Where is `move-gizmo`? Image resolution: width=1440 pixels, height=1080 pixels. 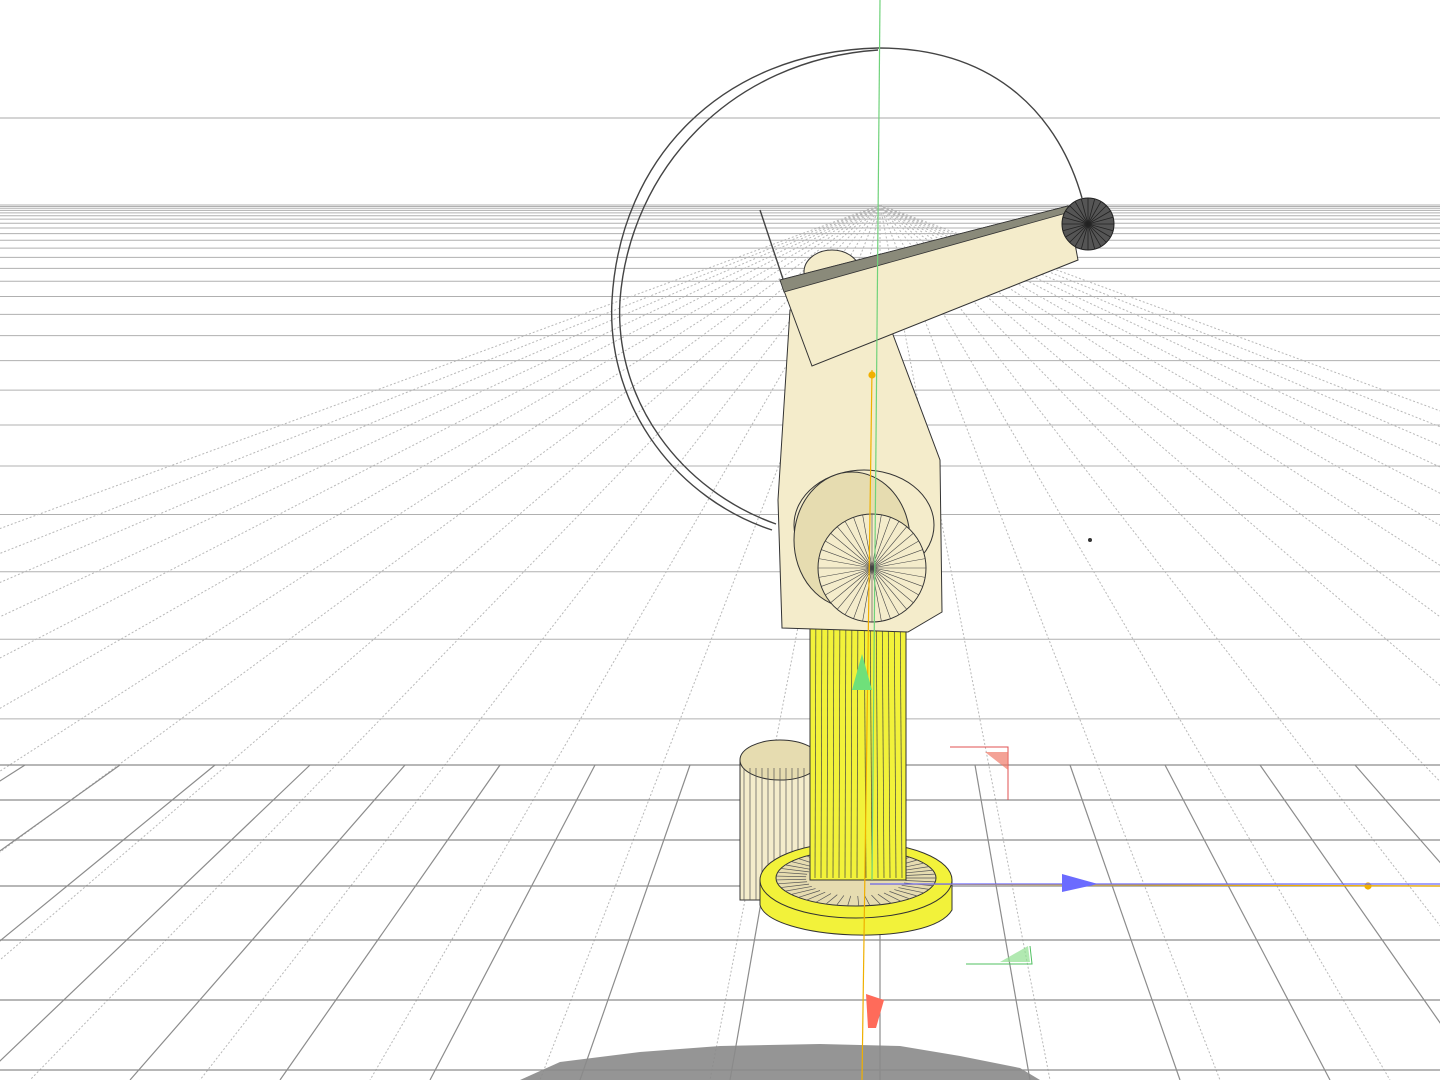 move-gizmo is located at coordinates (1146, 841).